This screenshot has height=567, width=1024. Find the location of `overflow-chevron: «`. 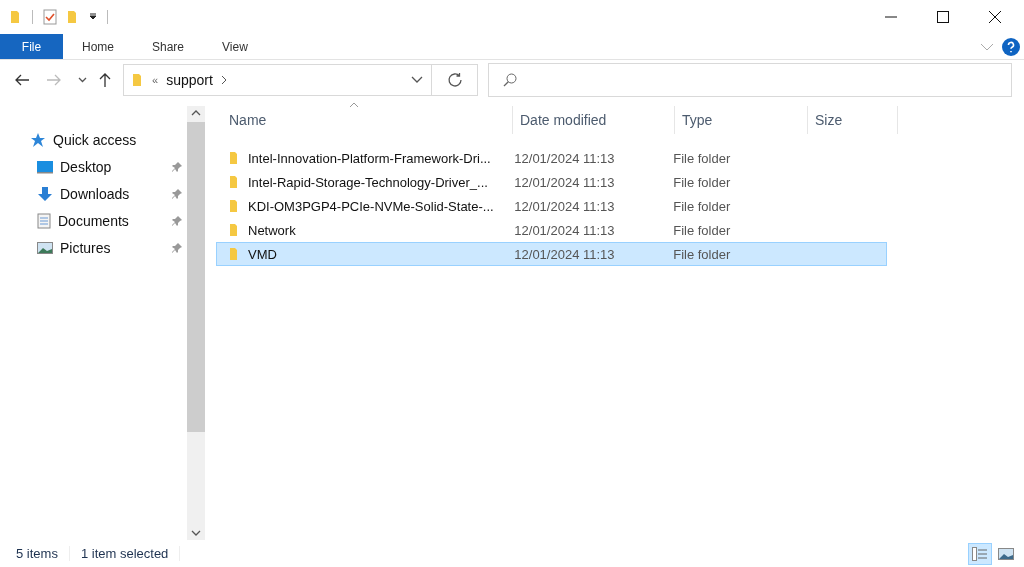

overflow-chevron: « is located at coordinates (155, 80).